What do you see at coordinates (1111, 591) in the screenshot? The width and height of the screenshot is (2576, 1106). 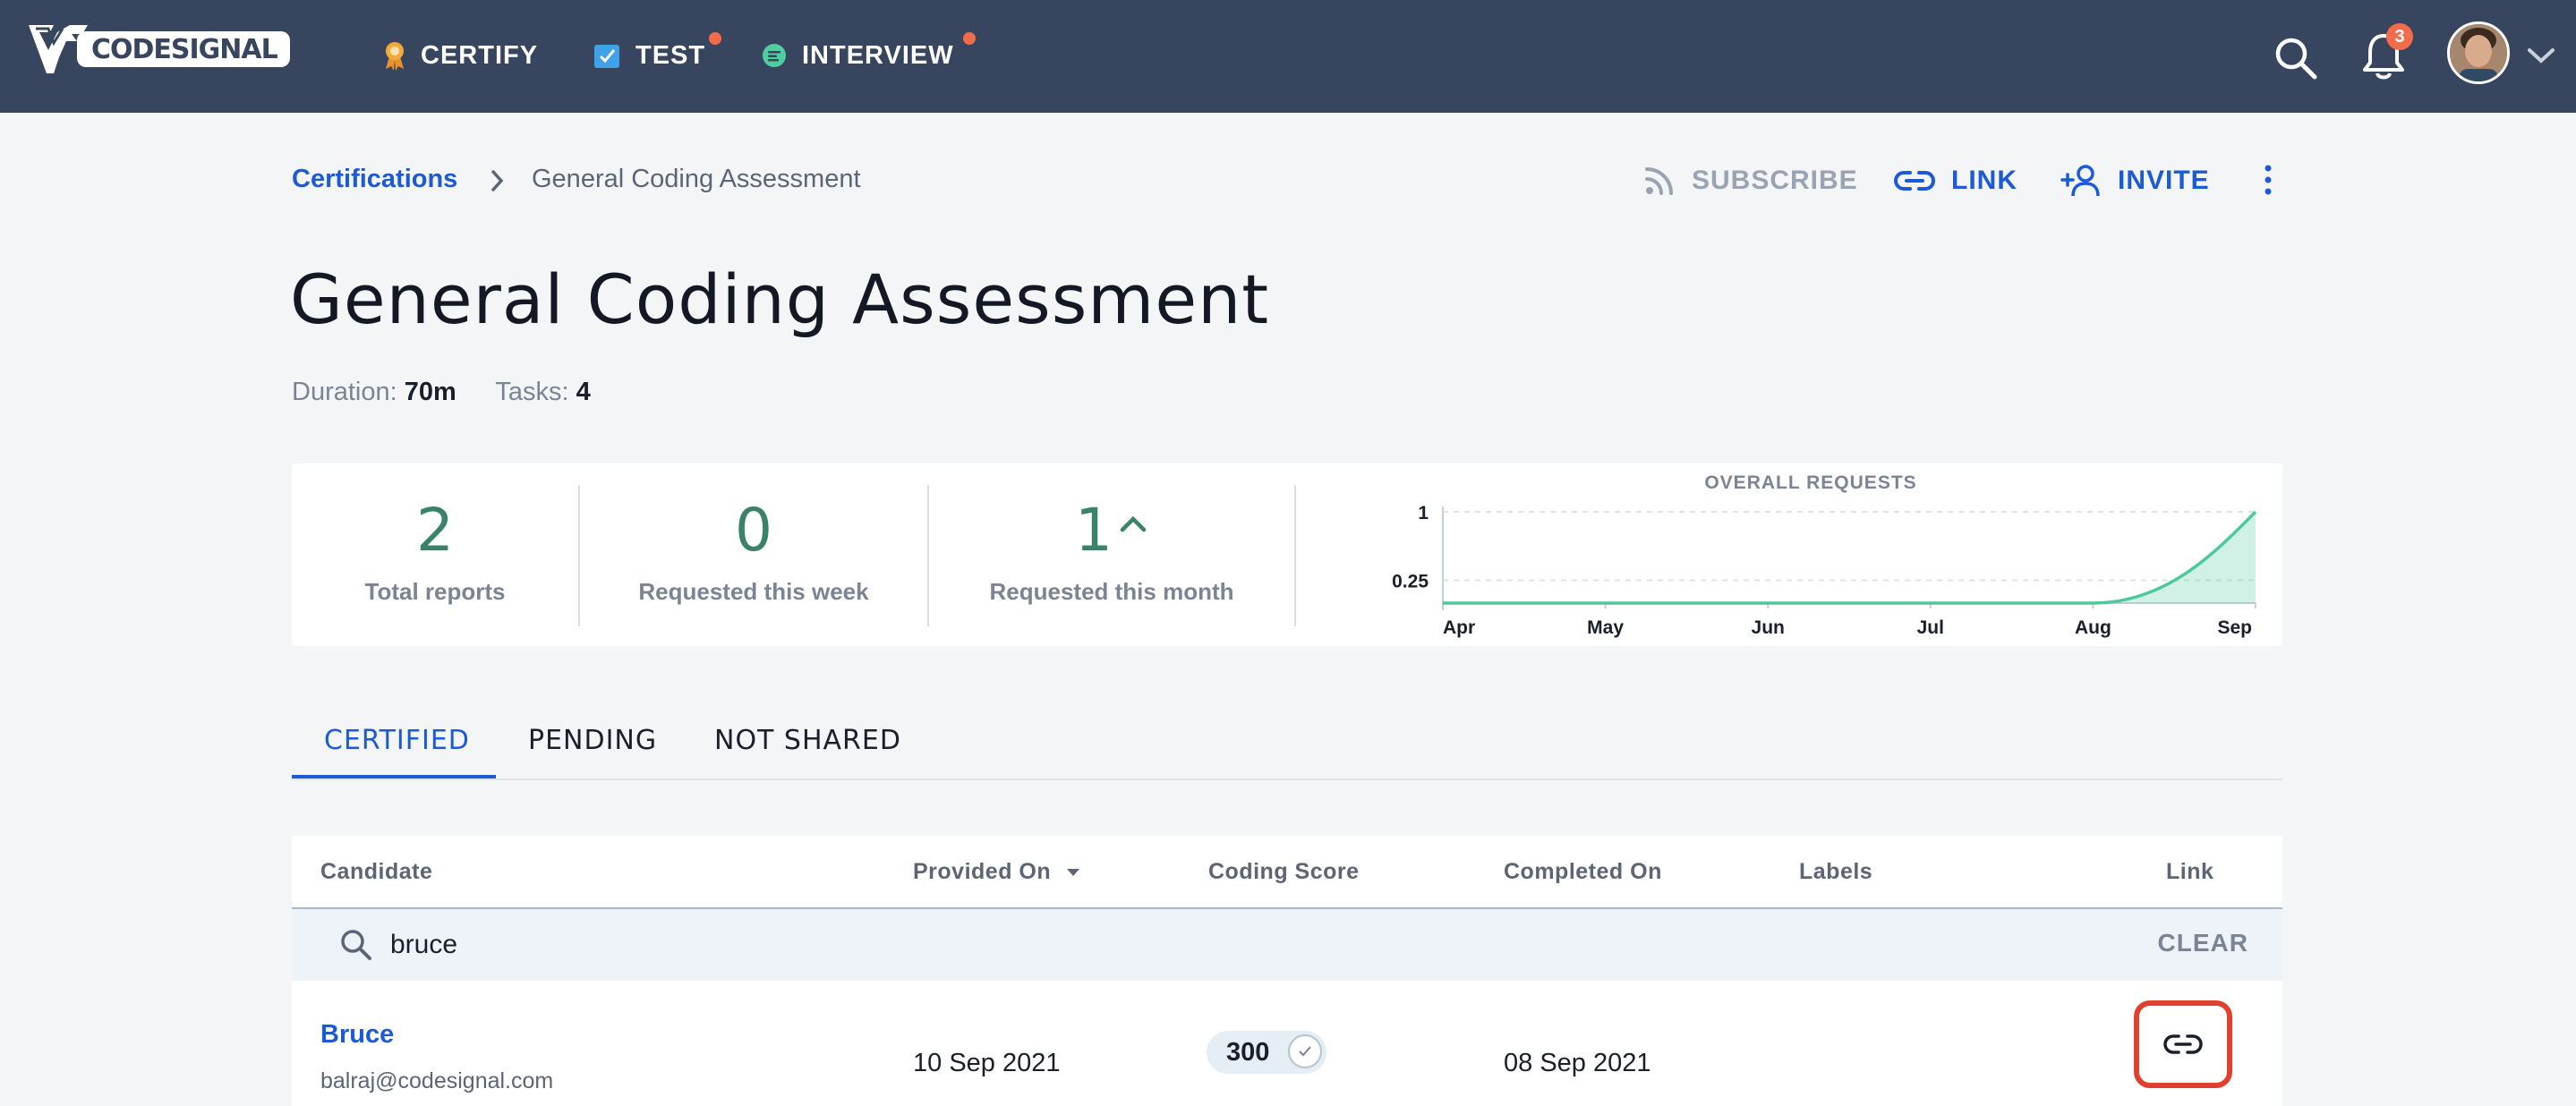 I see `stat-label: Requested this month` at bounding box center [1111, 591].